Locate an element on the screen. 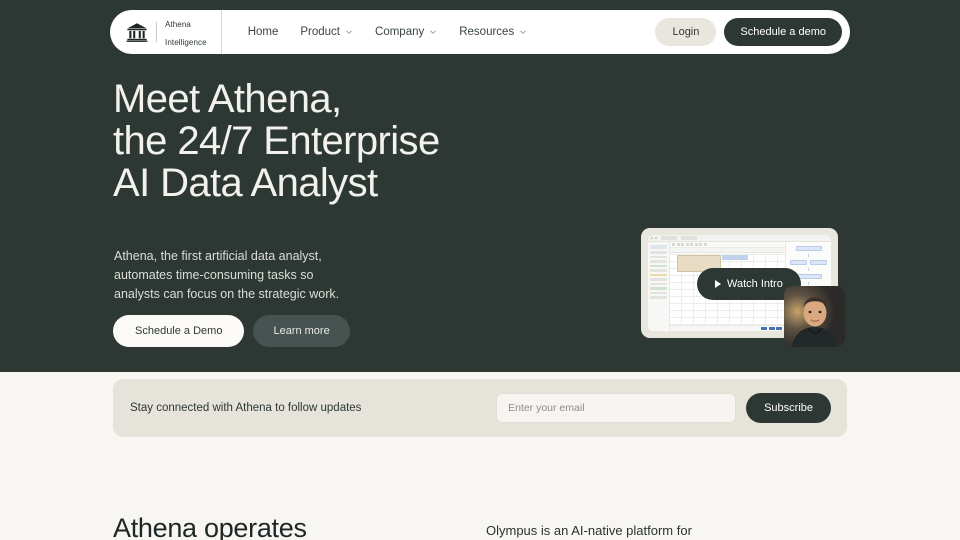 The image size is (960, 540). sidebar-primary-button is located at coordinates (658, 247).